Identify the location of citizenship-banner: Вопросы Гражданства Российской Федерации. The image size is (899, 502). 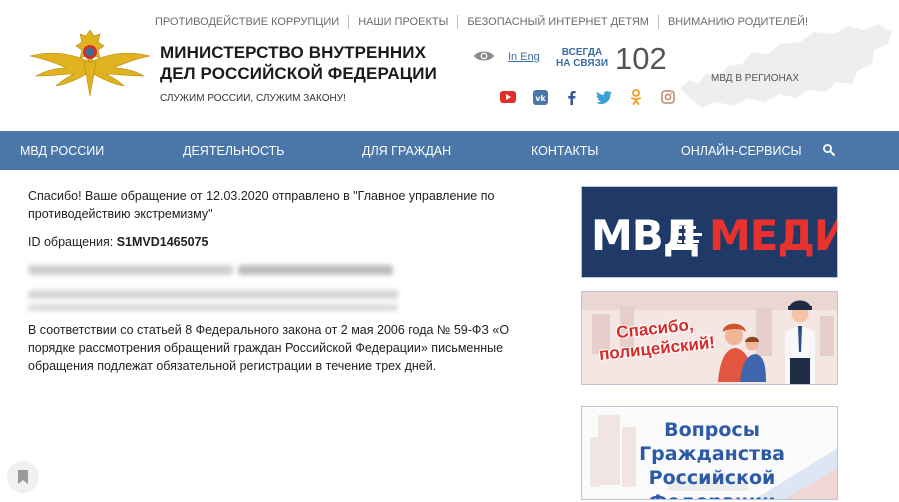
(709, 453).